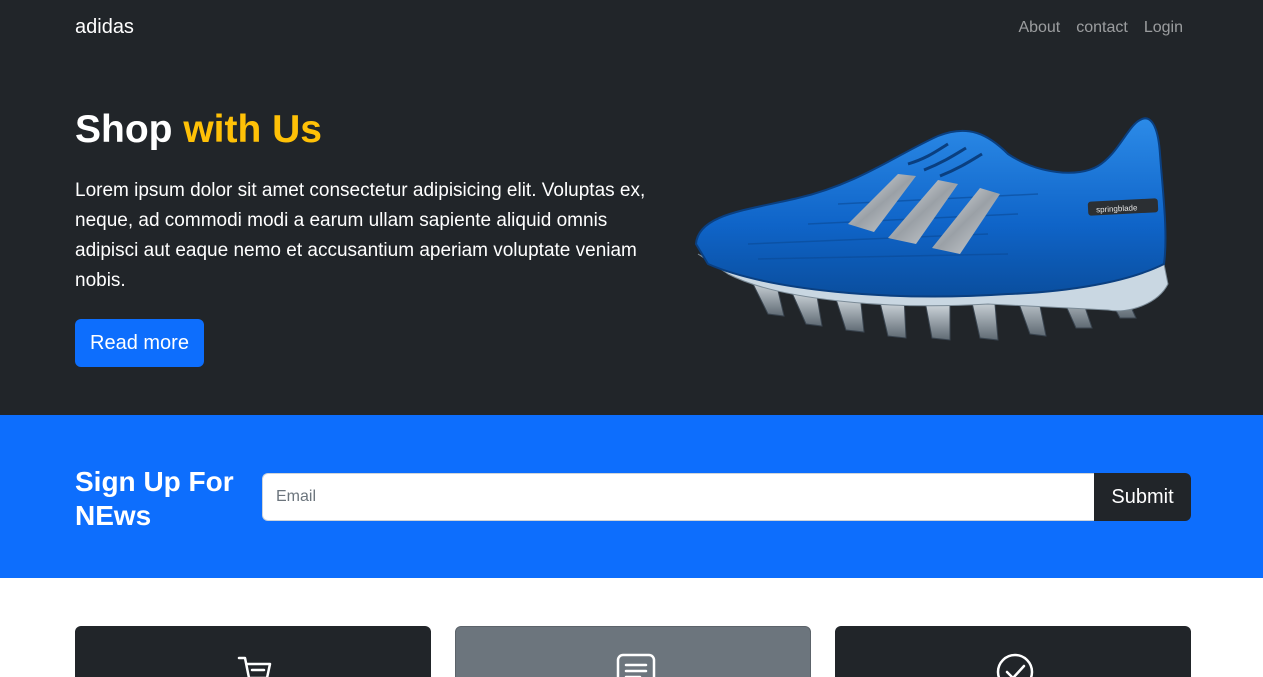  Describe the element at coordinates (631, 28) in the screenshot. I see `navbar: adidas About contact Login` at that location.